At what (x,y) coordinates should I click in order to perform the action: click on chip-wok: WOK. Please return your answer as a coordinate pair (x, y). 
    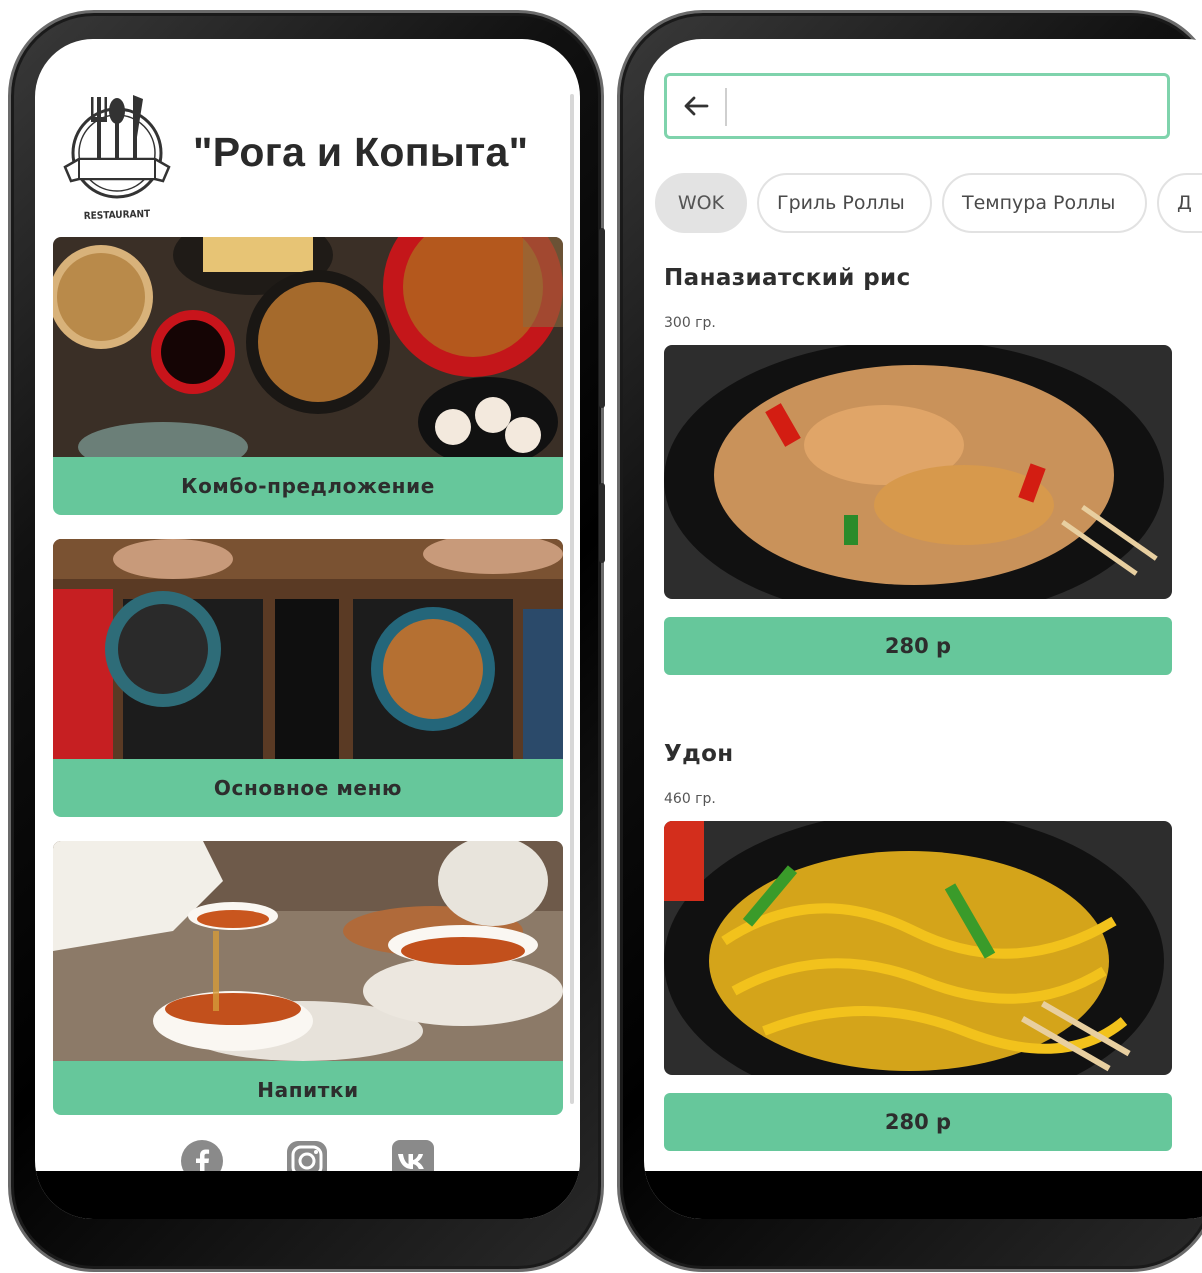
    Looking at the image, I should click on (701, 203).